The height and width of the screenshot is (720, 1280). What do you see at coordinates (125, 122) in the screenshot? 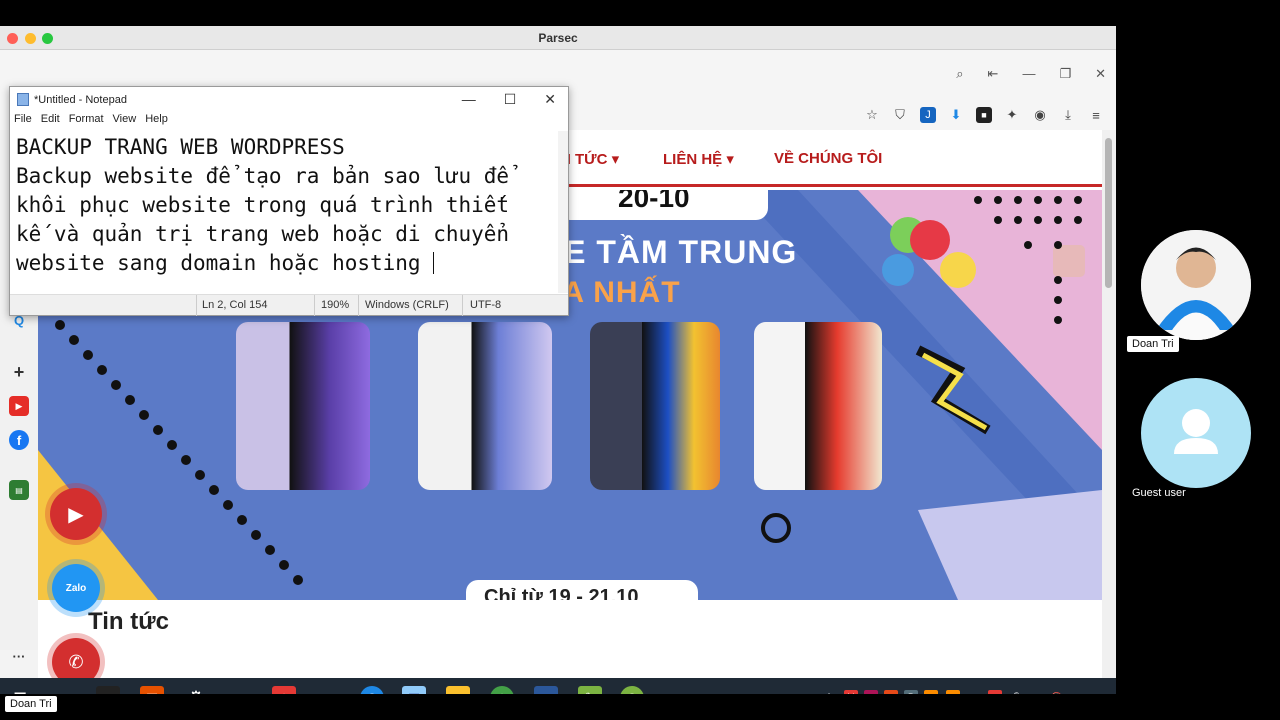
I see `menu-view: View` at bounding box center [125, 122].